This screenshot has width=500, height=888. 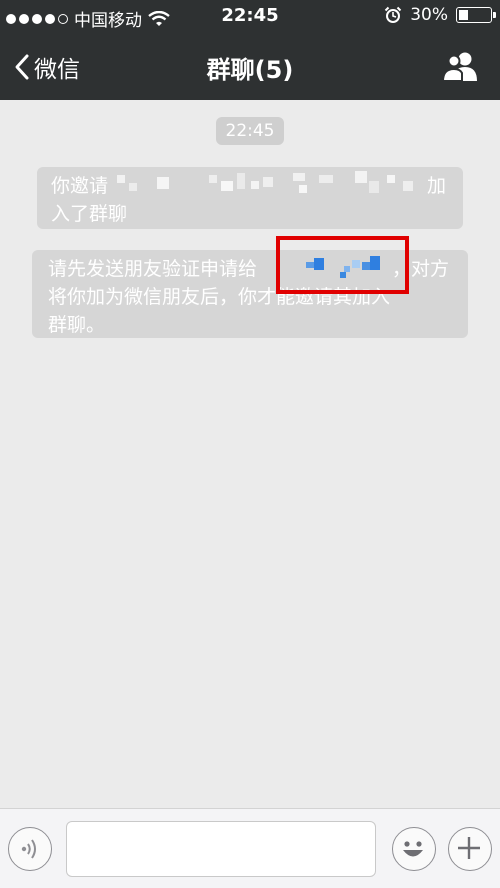 What do you see at coordinates (77, 325) in the screenshot?
I see `message-text-line3: 群聊。` at bounding box center [77, 325].